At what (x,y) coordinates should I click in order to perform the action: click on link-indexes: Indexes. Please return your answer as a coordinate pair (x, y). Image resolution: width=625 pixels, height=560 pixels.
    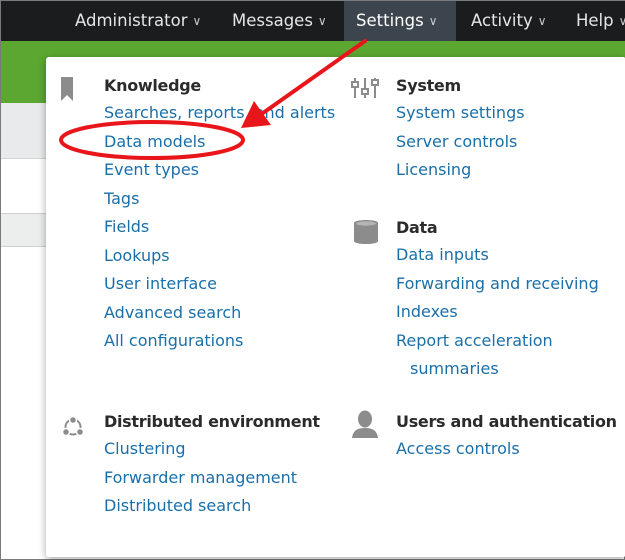
    Looking at the image, I should click on (497, 312).